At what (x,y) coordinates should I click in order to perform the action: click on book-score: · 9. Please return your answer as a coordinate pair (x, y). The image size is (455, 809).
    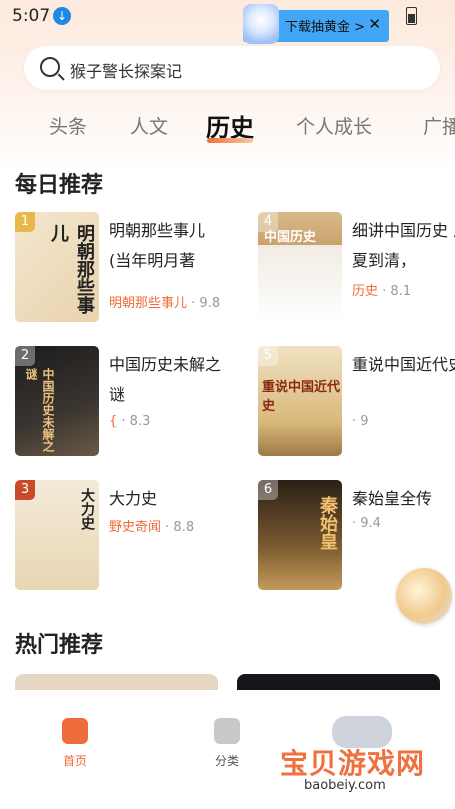
    Looking at the image, I should click on (360, 421).